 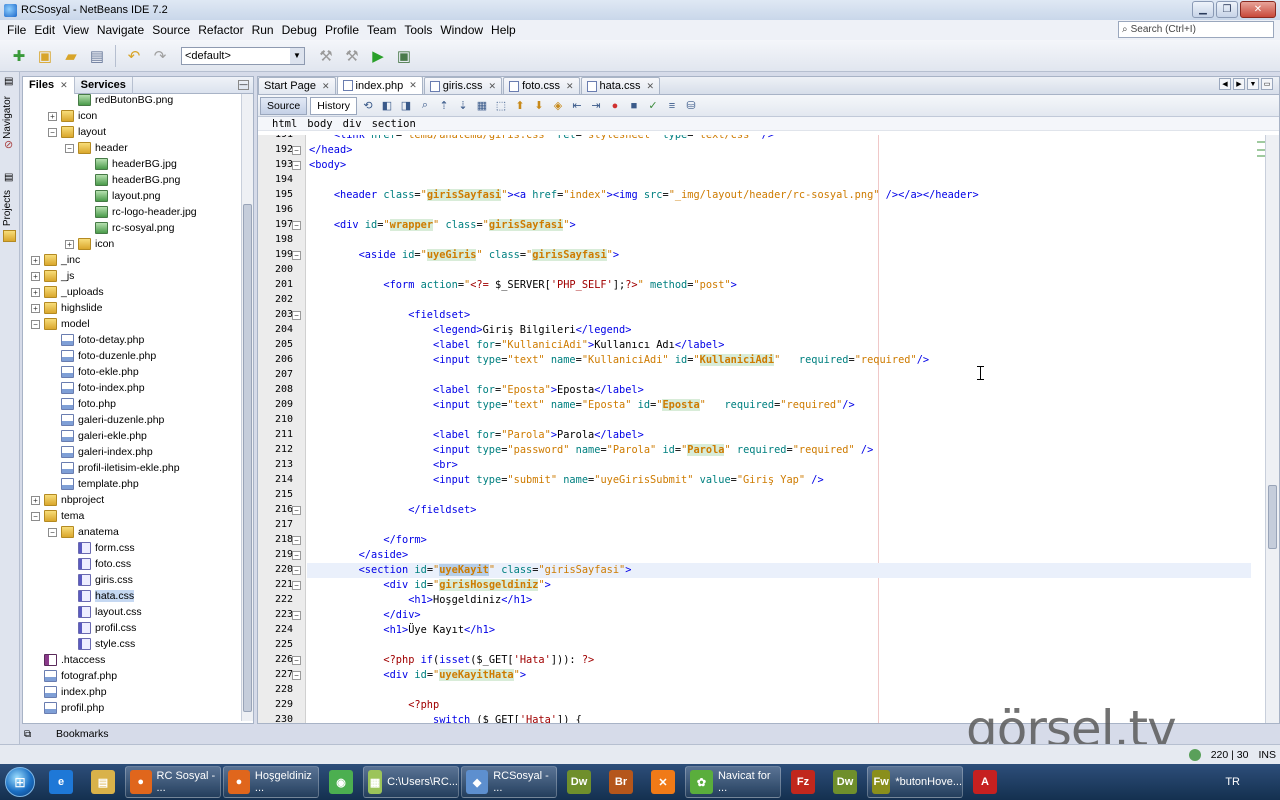 I want to click on projects-tab: Projects, so click(x=7, y=208).